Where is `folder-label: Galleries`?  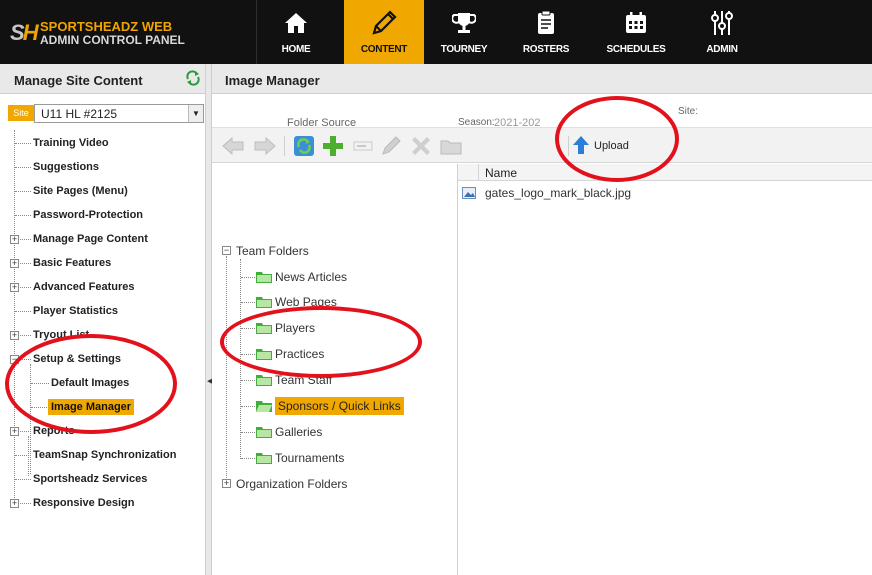
folder-label: Galleries is located at coordinates (299, 432).